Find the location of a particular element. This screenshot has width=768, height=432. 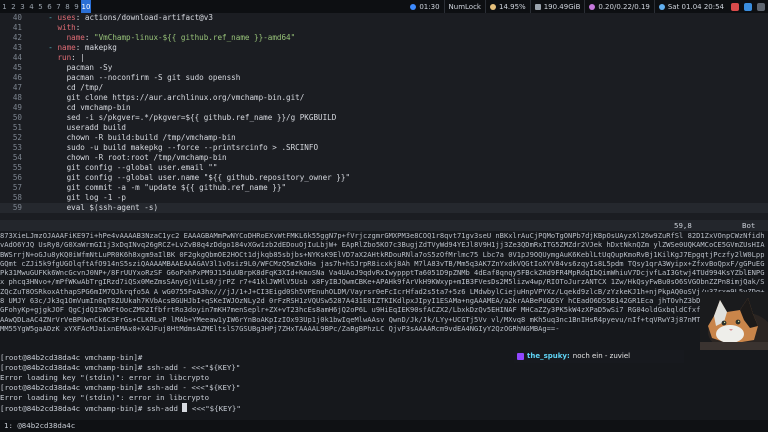

code-token: useradd build is located at coordinates (78, 127).